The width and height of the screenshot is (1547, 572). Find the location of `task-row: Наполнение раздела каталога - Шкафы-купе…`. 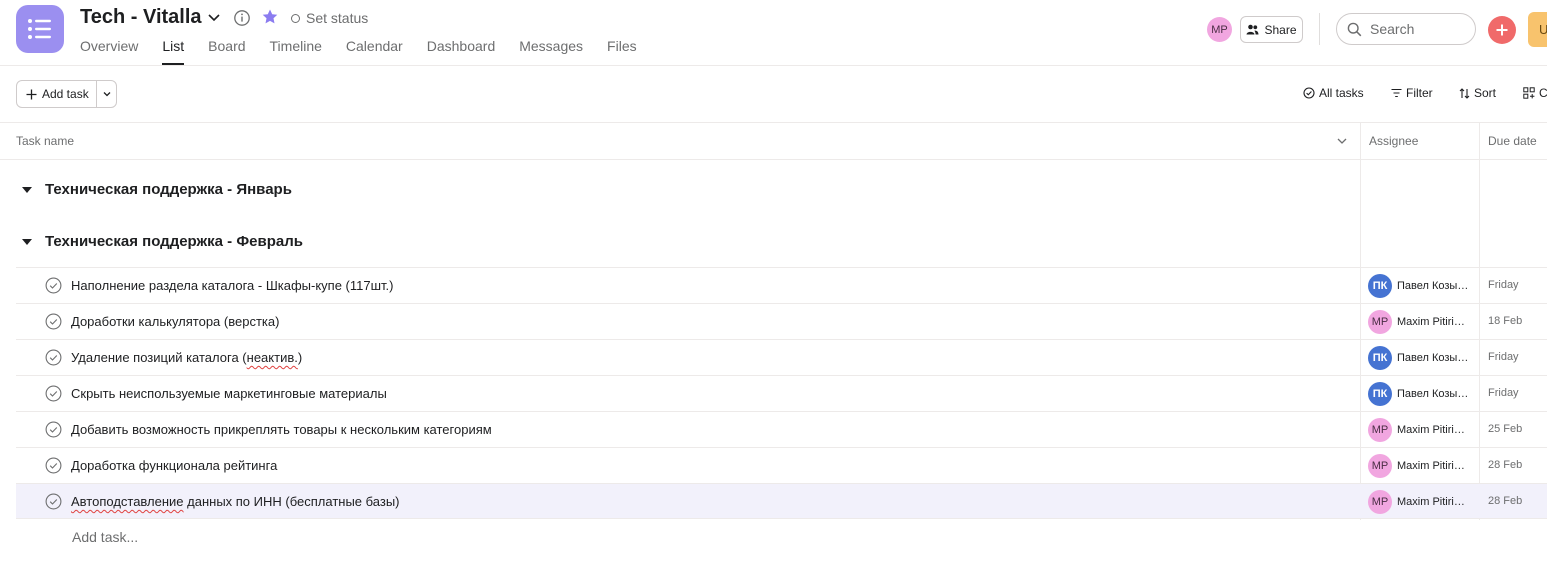

task-row: Наполнение раздела каталога - Шкафы-купе… is located at coordinates (781, 285).